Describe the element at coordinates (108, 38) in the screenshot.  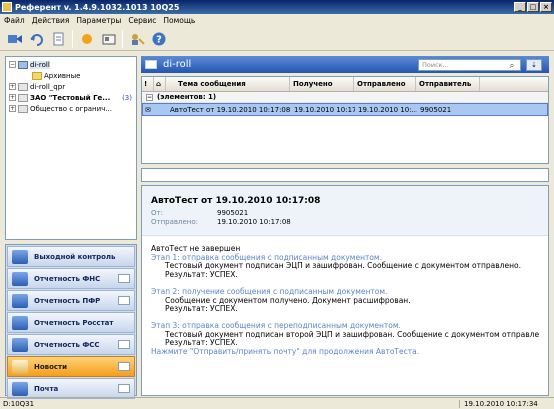
I see `card-icon` at that location.